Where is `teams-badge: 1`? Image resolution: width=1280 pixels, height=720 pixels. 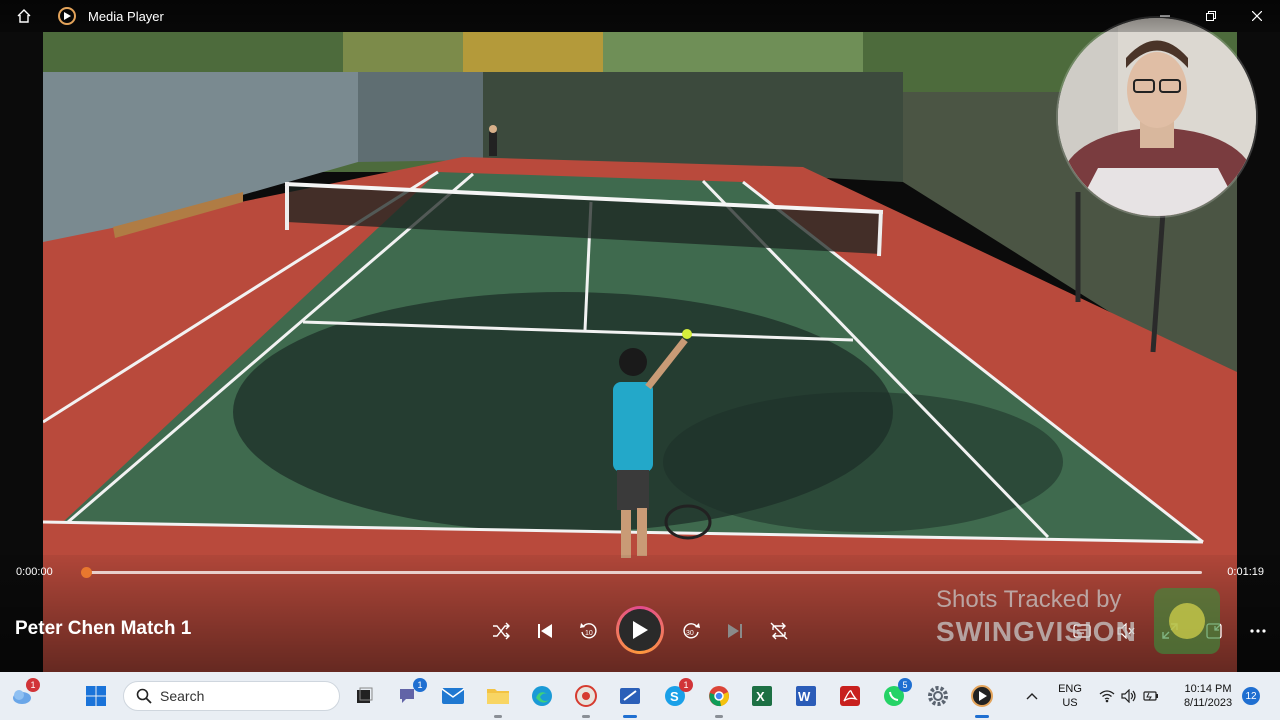
teams-badge: 1 is located at coordinates (420, 685).